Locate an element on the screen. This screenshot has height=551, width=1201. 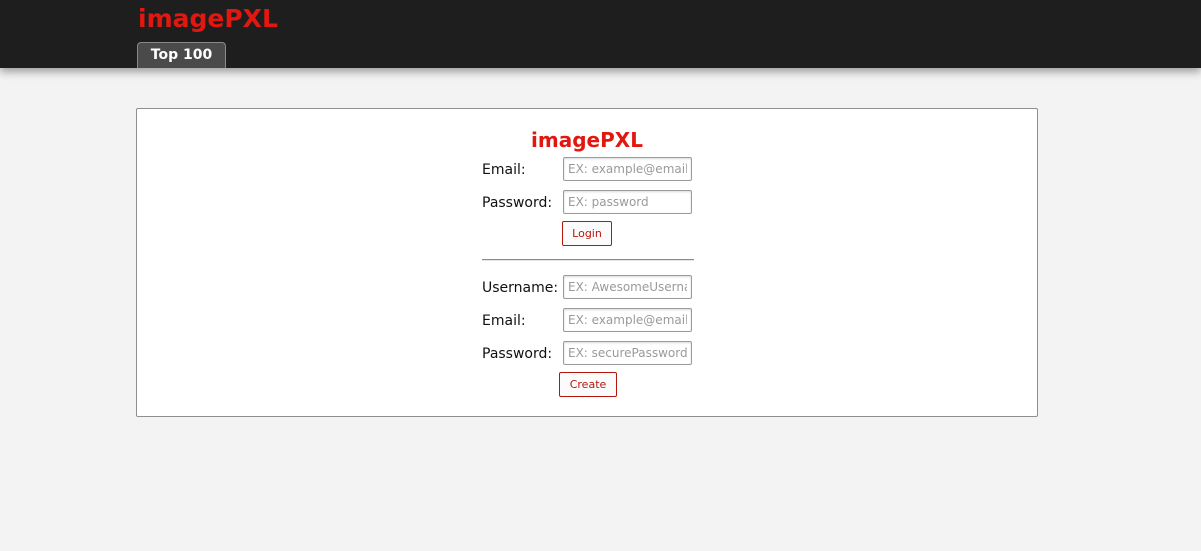
register-username-input is located at coordinates (627, 287).